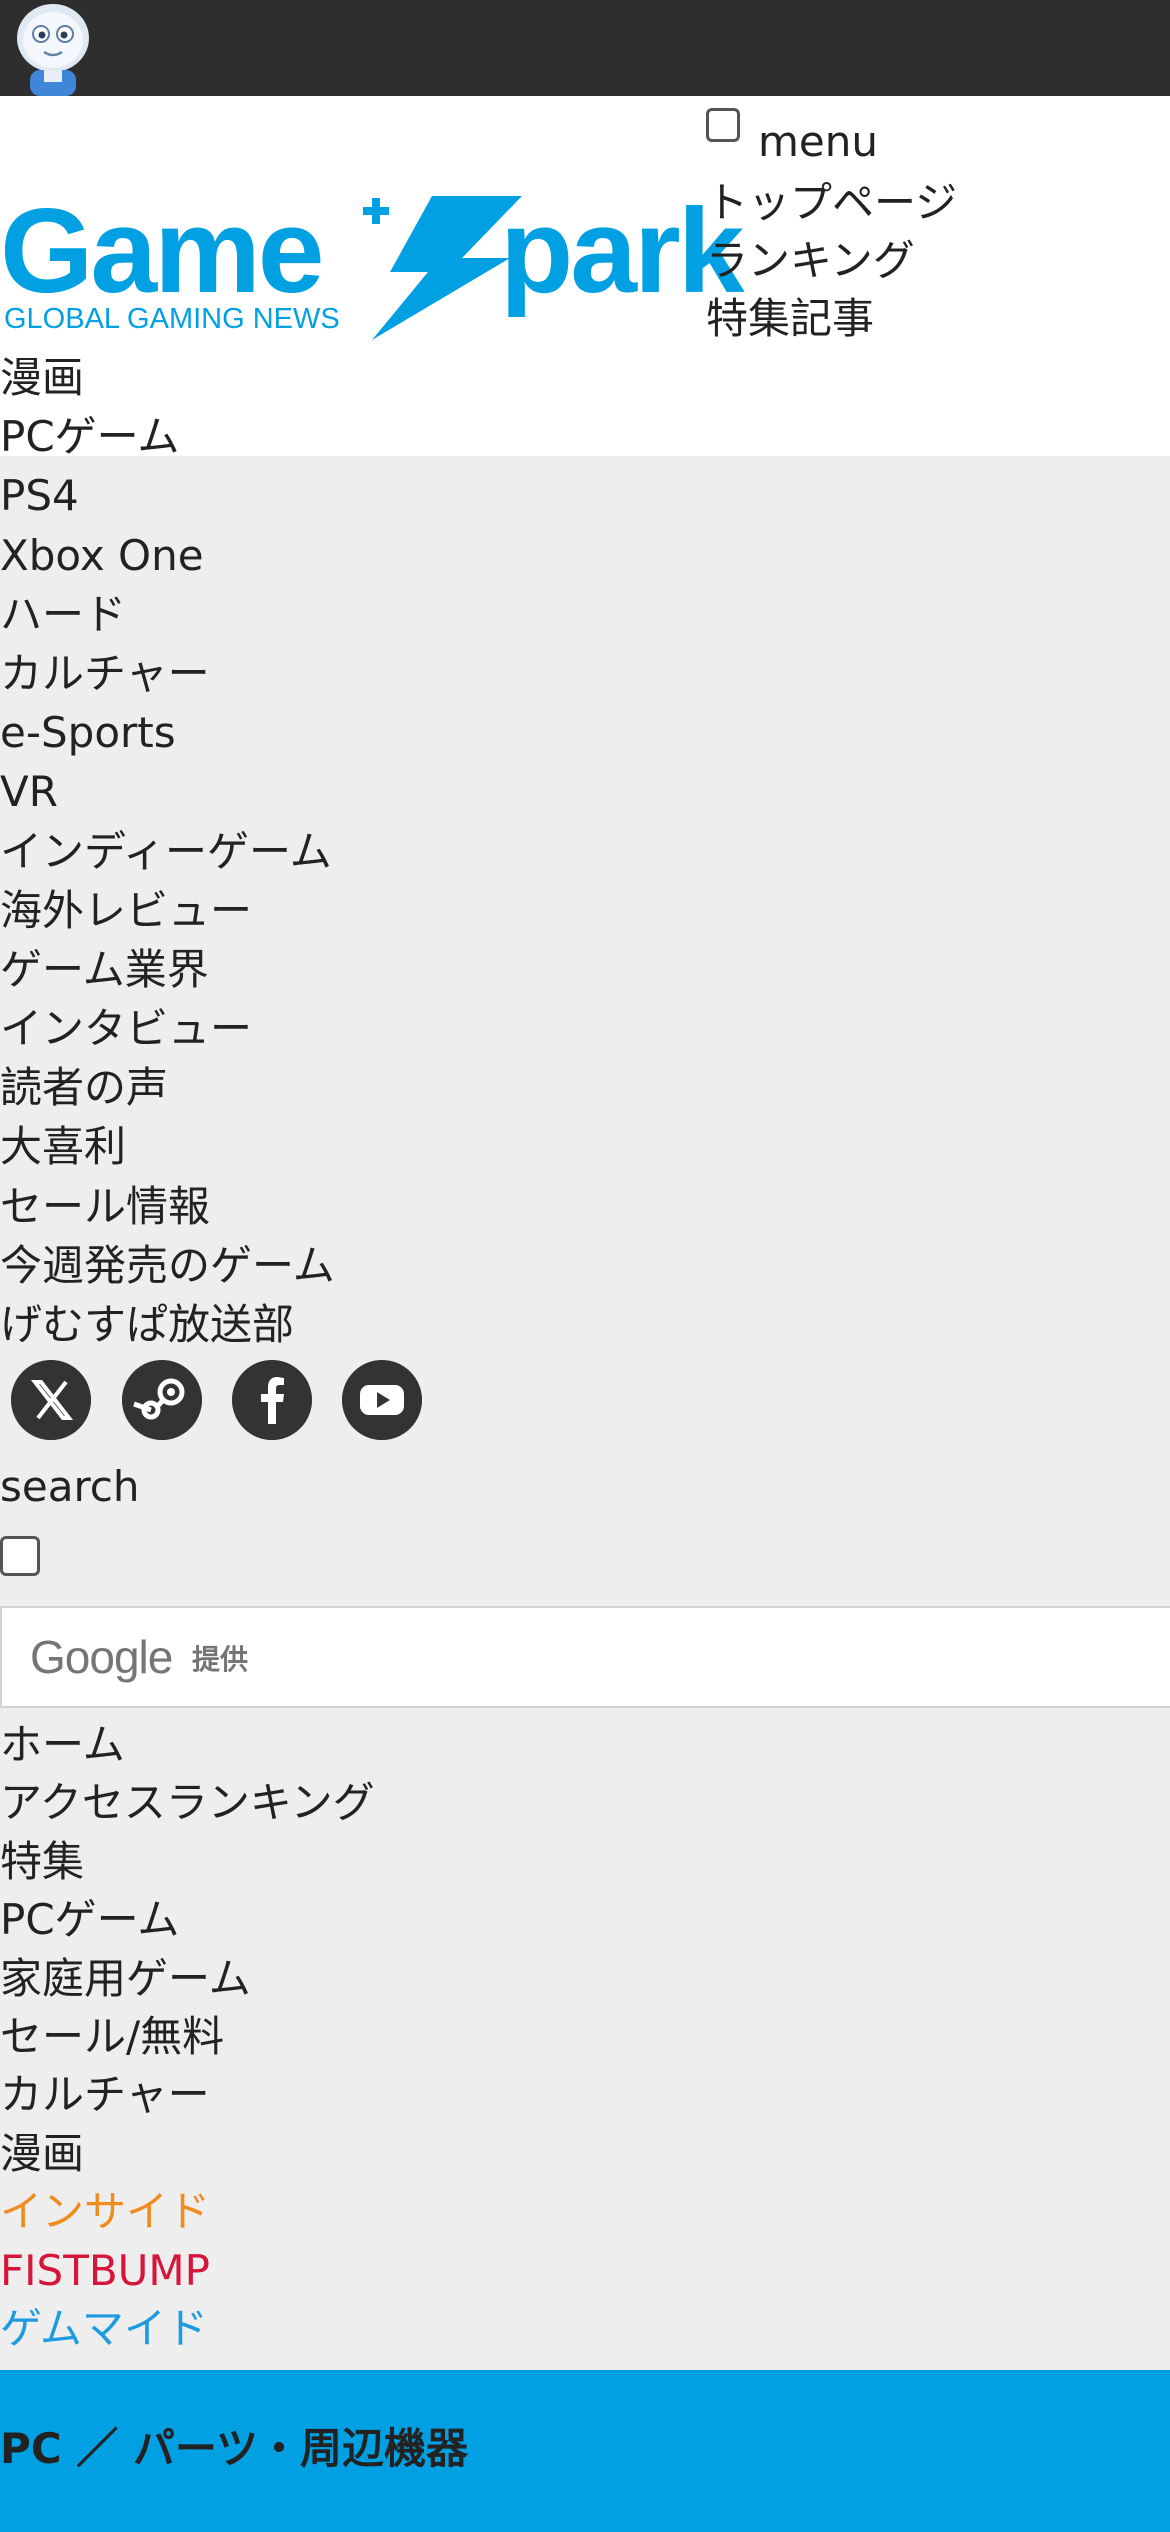 The height and width of the screenshot is (2532, 1170). I want to click on logo-tagline: GLOBAL GAMING NEWS, so click(172, 319).